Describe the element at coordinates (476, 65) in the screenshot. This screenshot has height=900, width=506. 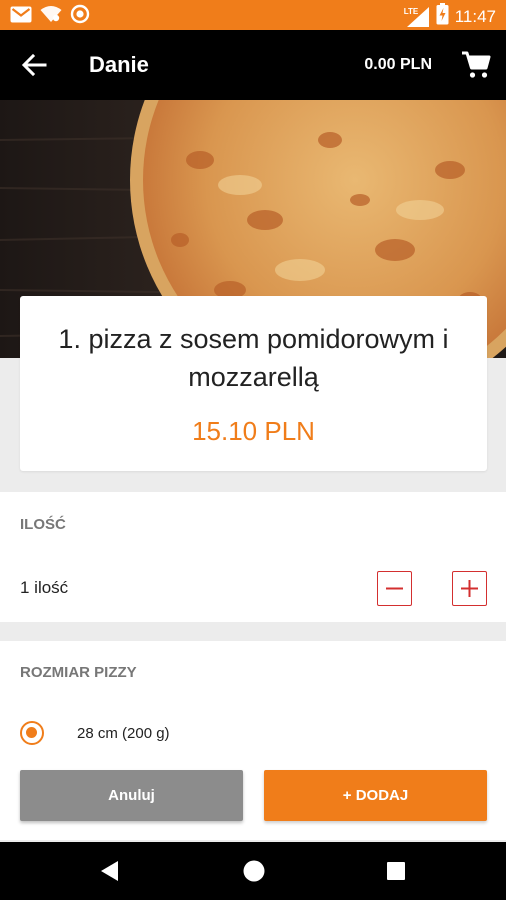
I see `cart-icon` at that location.